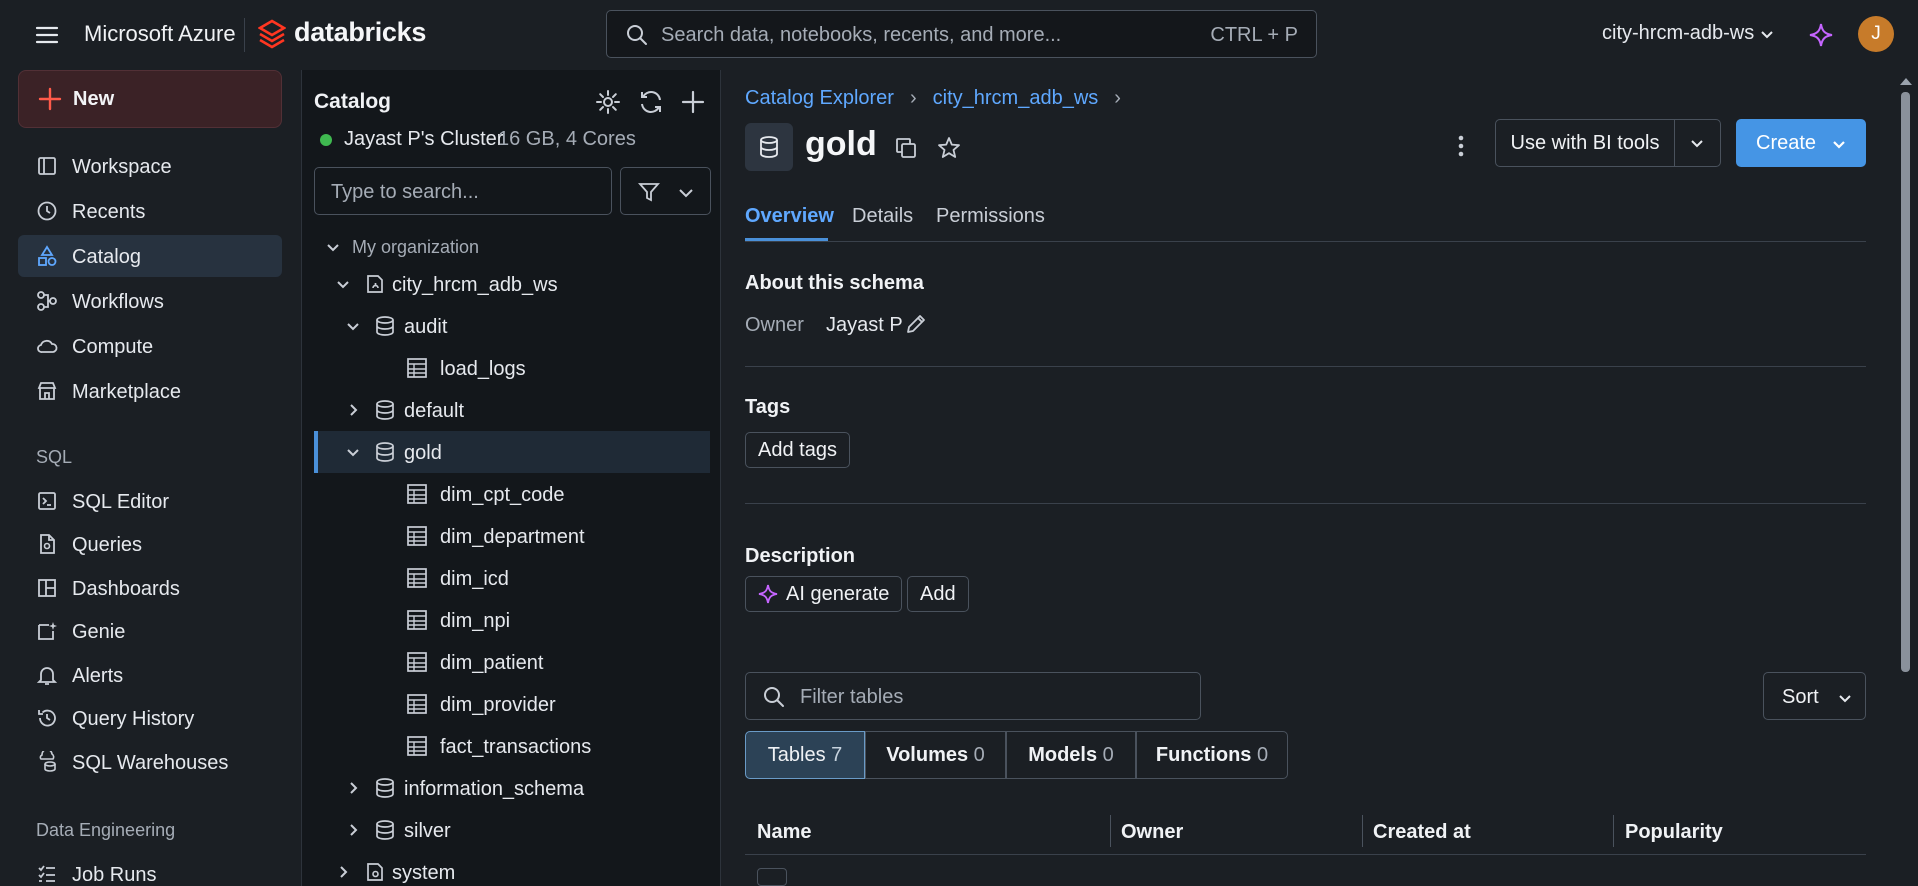 The image size is (1918, 886). What do you see at coordinates (47, 874) in the screenshot?
I see `job-runs-icon` at bounding box center [47, 874].